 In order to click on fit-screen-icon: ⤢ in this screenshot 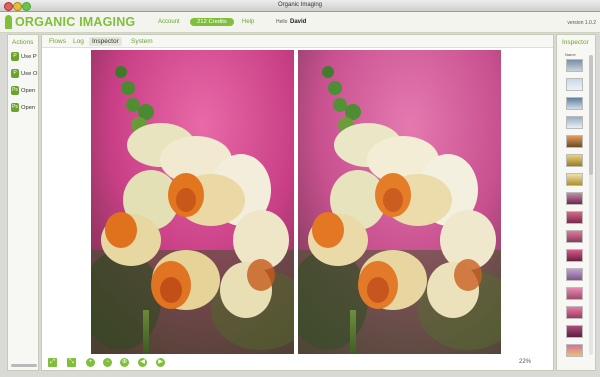, I will do `click(52, 362)`.